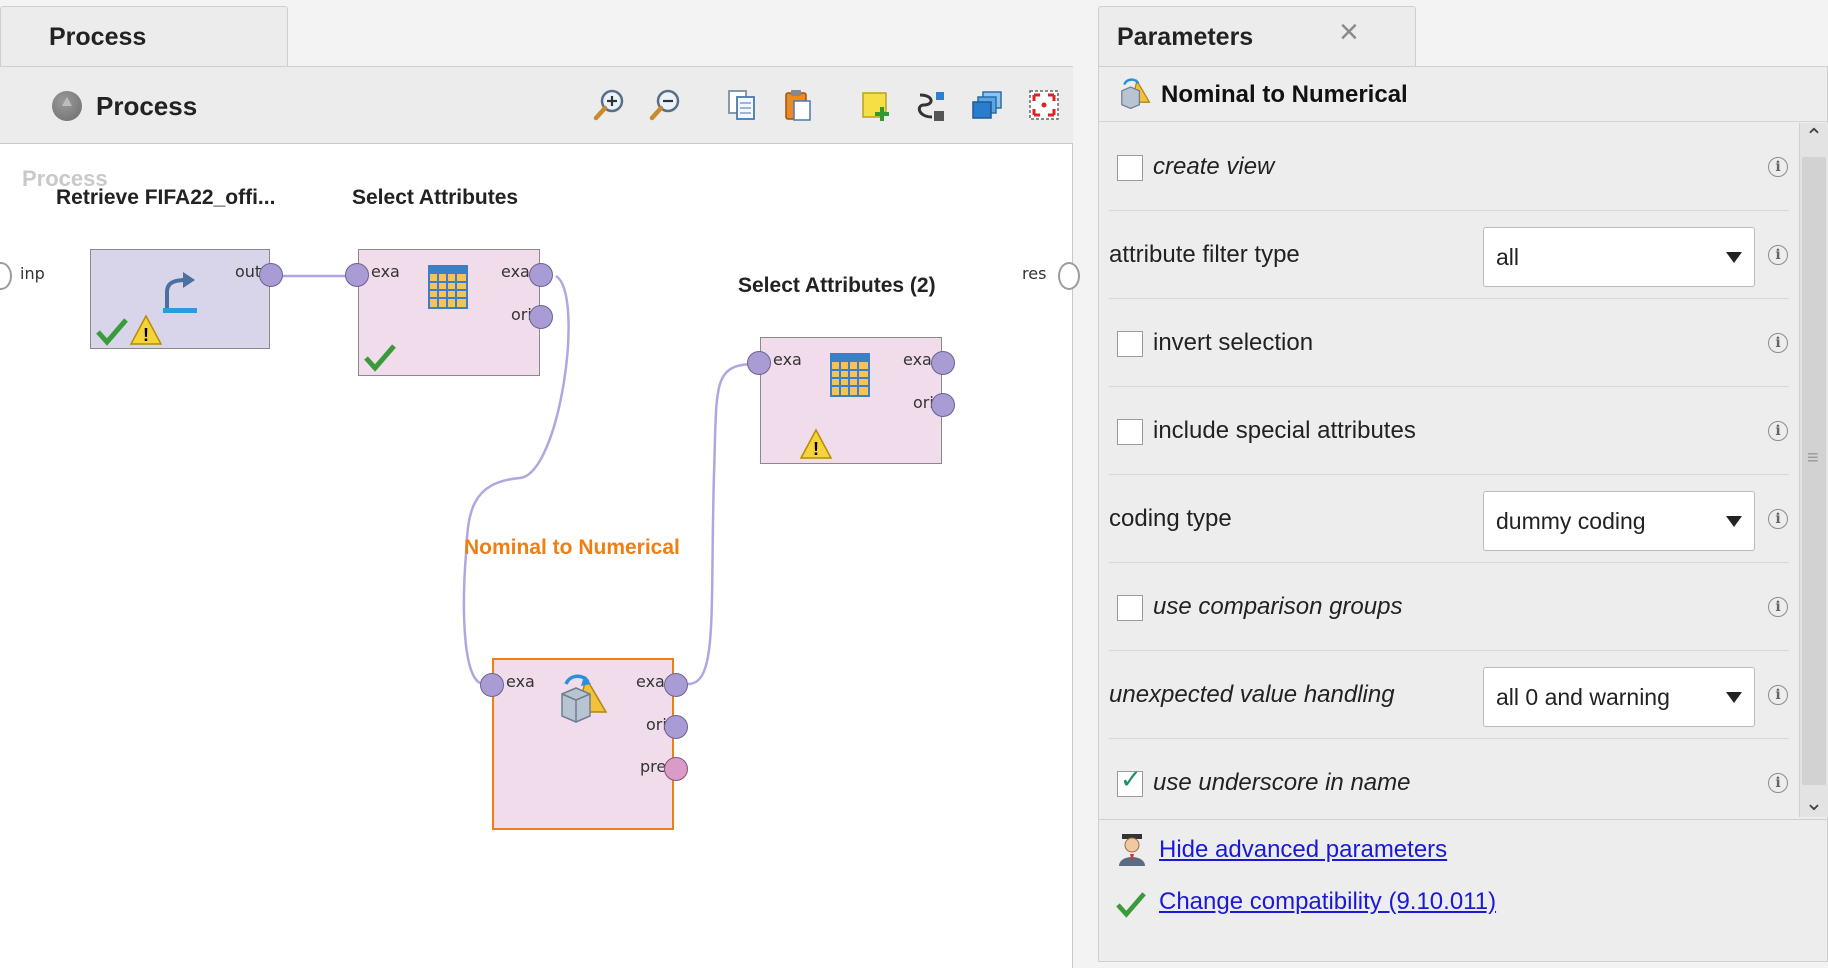 Image resolution: width=1828 pixels, height=968 pixels. Describe the element at coordinates (1449, 343) in the screenshot. I see `param-invert-selection: invert selection i` at that location.